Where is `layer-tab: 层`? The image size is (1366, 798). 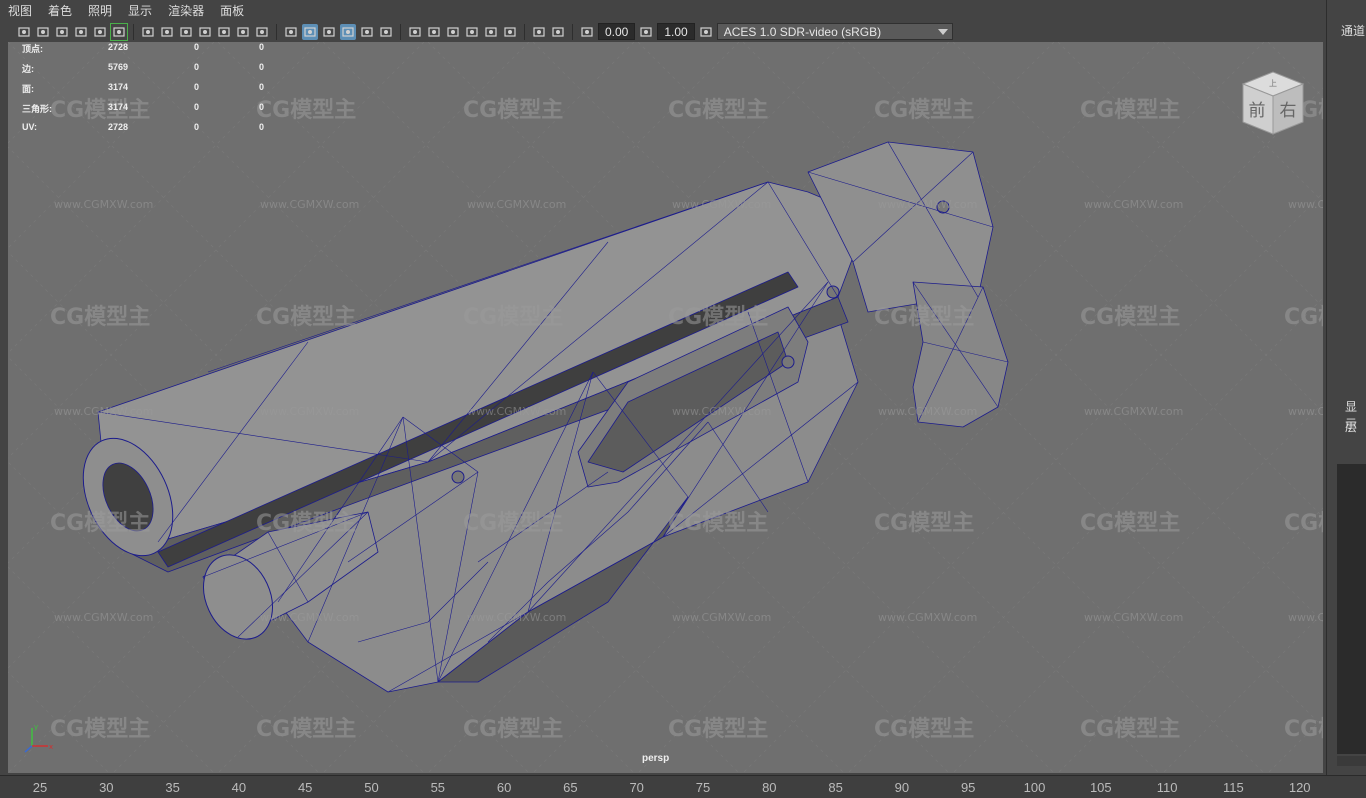
layer-tab: 层 is located at coordinates (1351, 426).